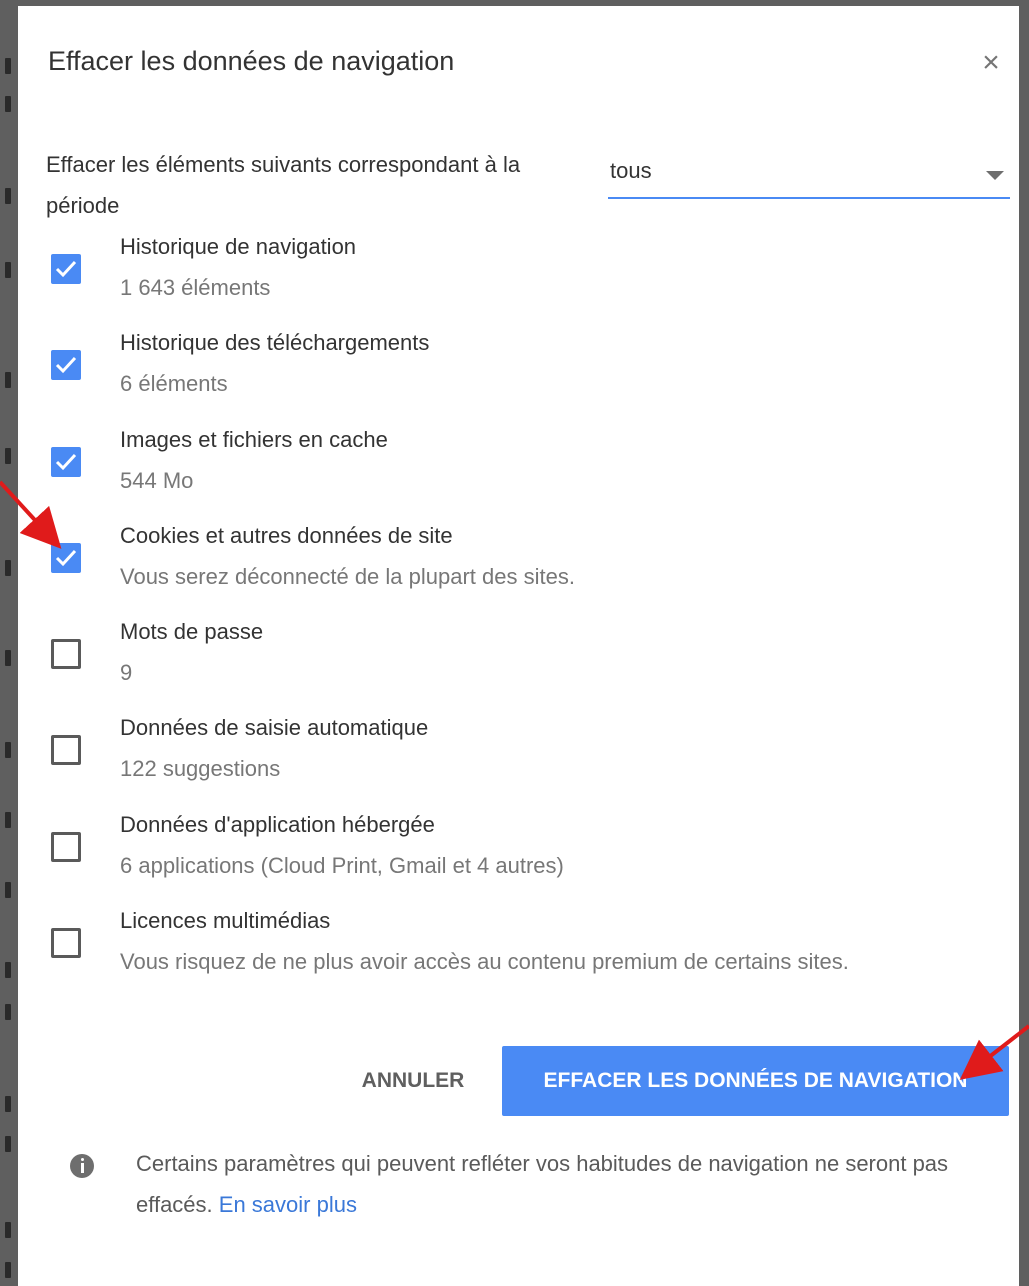 Image resolution: width=1029 pixels, height=1286 pixels. What do you see at coordinates (225, 921) in the screenshot?
I see `option-title: Licences multimédias` at bounding box center [225, 921].